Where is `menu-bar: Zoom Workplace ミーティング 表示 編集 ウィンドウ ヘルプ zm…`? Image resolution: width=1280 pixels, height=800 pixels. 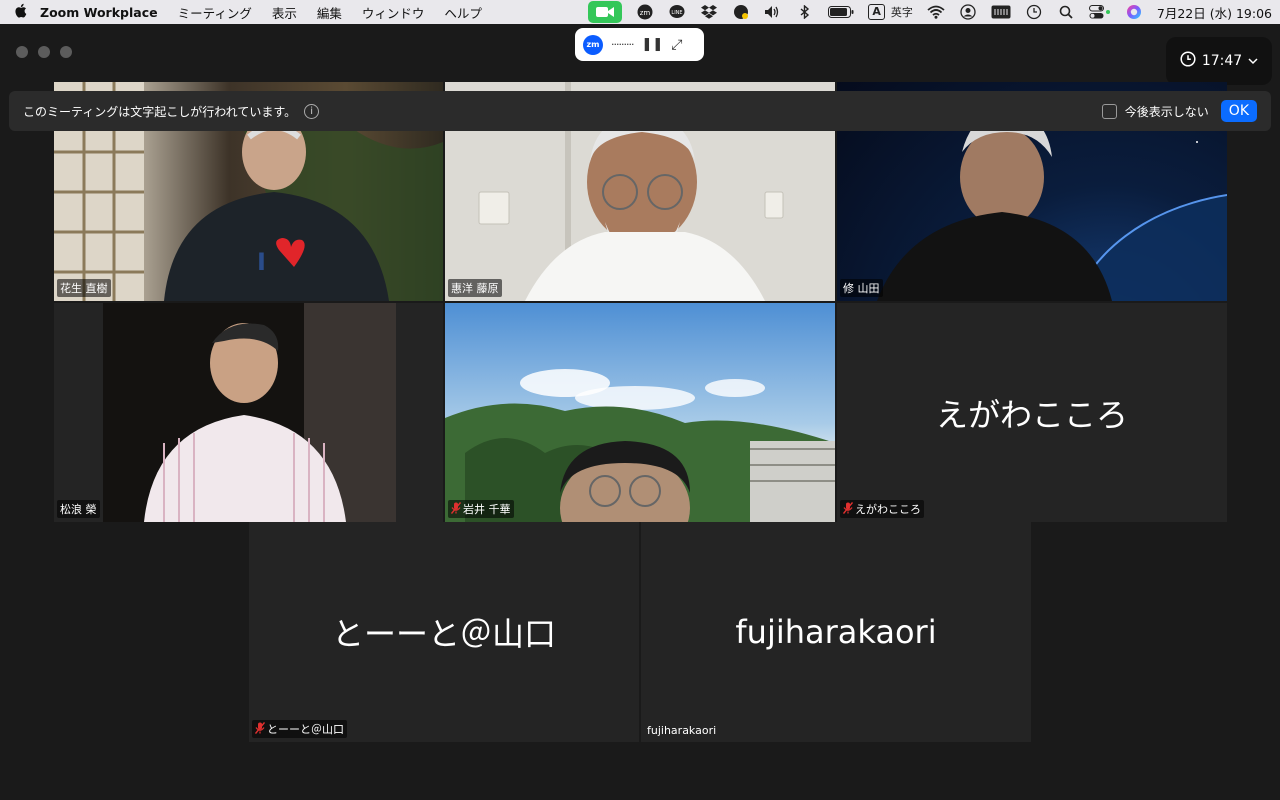 menu-bar: Zoom Workplace ミーティング 表示 編集 ウィンドウ ヘルプ zm… is located at coordinates (640, 12).